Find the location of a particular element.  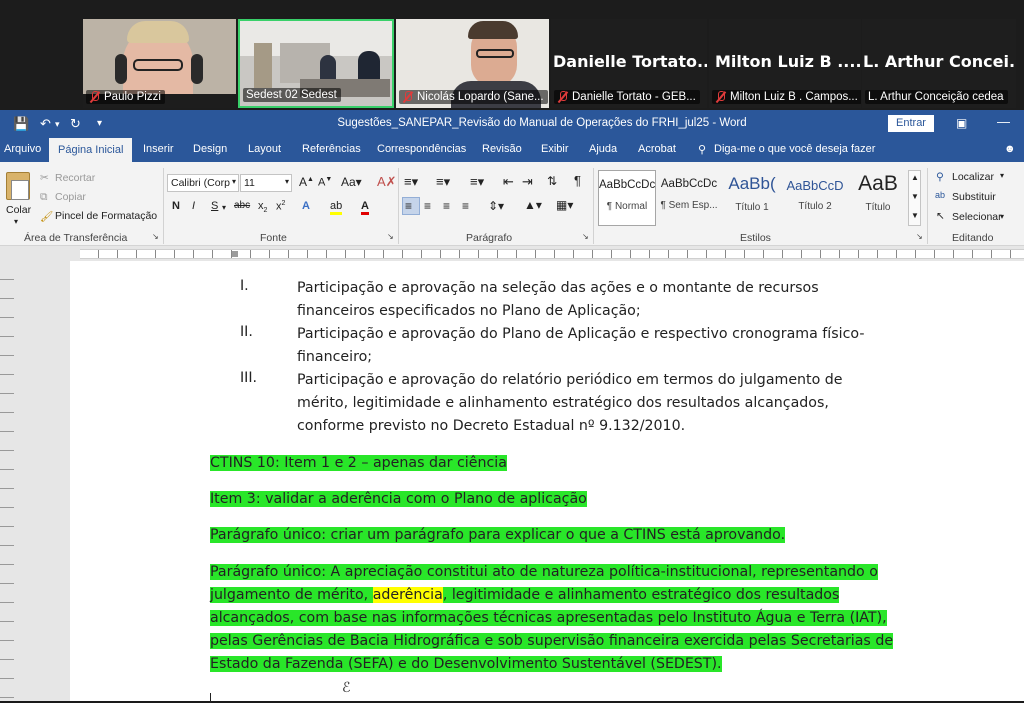

minimize-icon: — is located at coordinates (1003, 121).